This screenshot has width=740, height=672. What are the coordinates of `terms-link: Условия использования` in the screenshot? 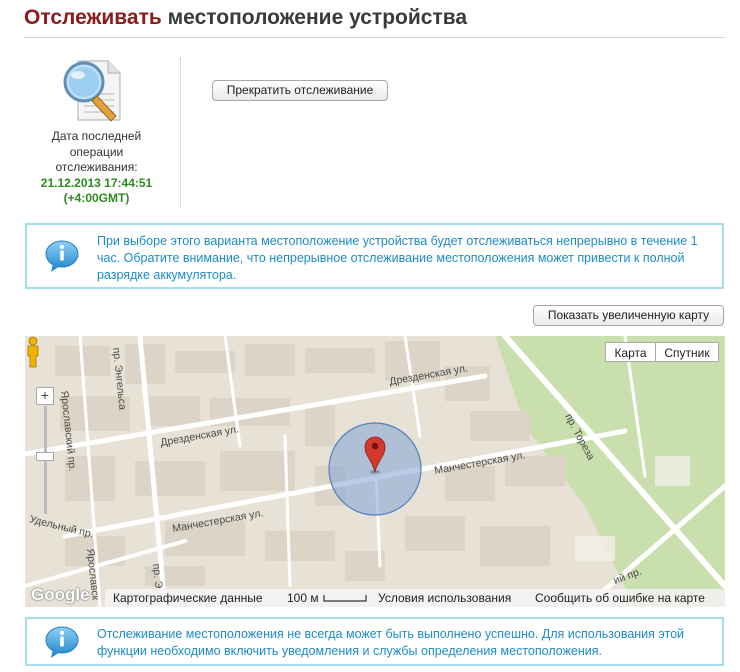 It's located at (444, 598).